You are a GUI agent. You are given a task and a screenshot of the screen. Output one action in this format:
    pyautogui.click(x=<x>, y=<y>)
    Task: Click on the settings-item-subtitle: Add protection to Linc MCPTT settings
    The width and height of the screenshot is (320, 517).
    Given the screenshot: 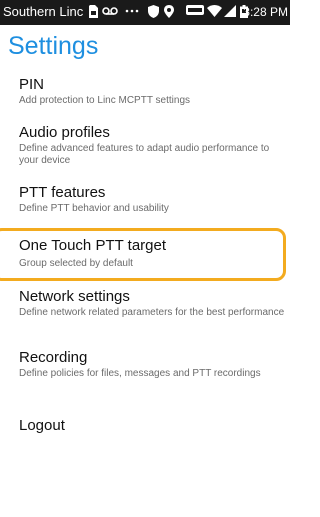 What is the action you would take?
    pyautogui.click(x=105, y=100)
    